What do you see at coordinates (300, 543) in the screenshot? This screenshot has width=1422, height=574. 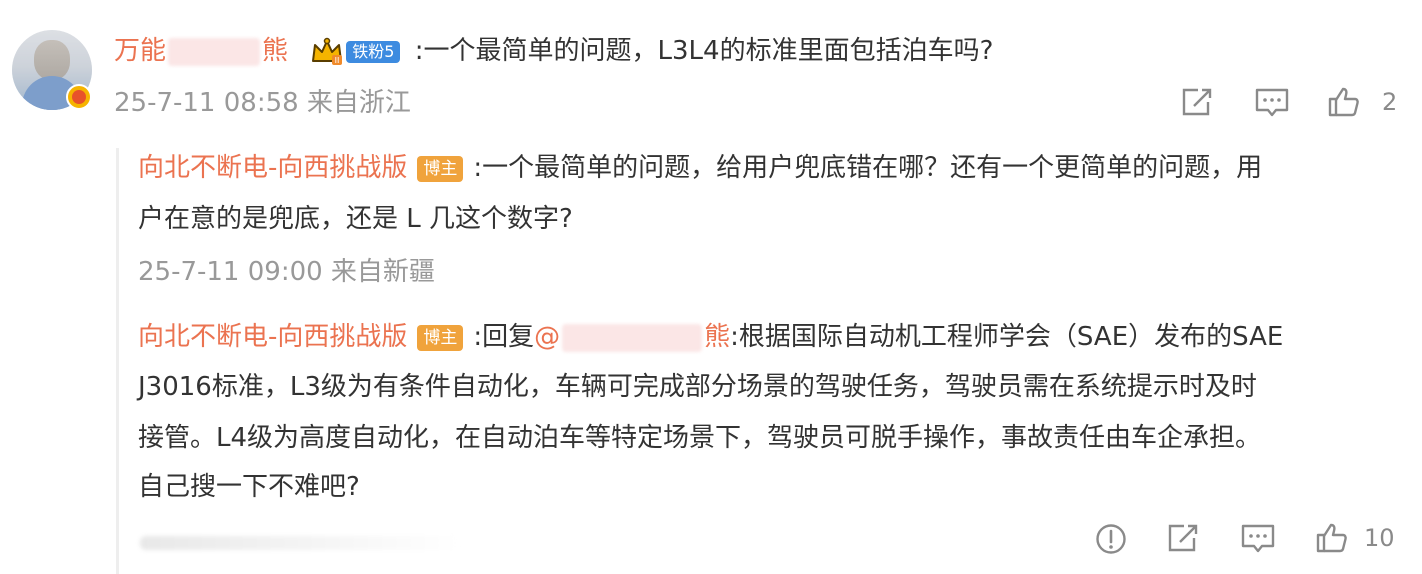 I see `blurred-timestamp` at bounding box center [300, 543].